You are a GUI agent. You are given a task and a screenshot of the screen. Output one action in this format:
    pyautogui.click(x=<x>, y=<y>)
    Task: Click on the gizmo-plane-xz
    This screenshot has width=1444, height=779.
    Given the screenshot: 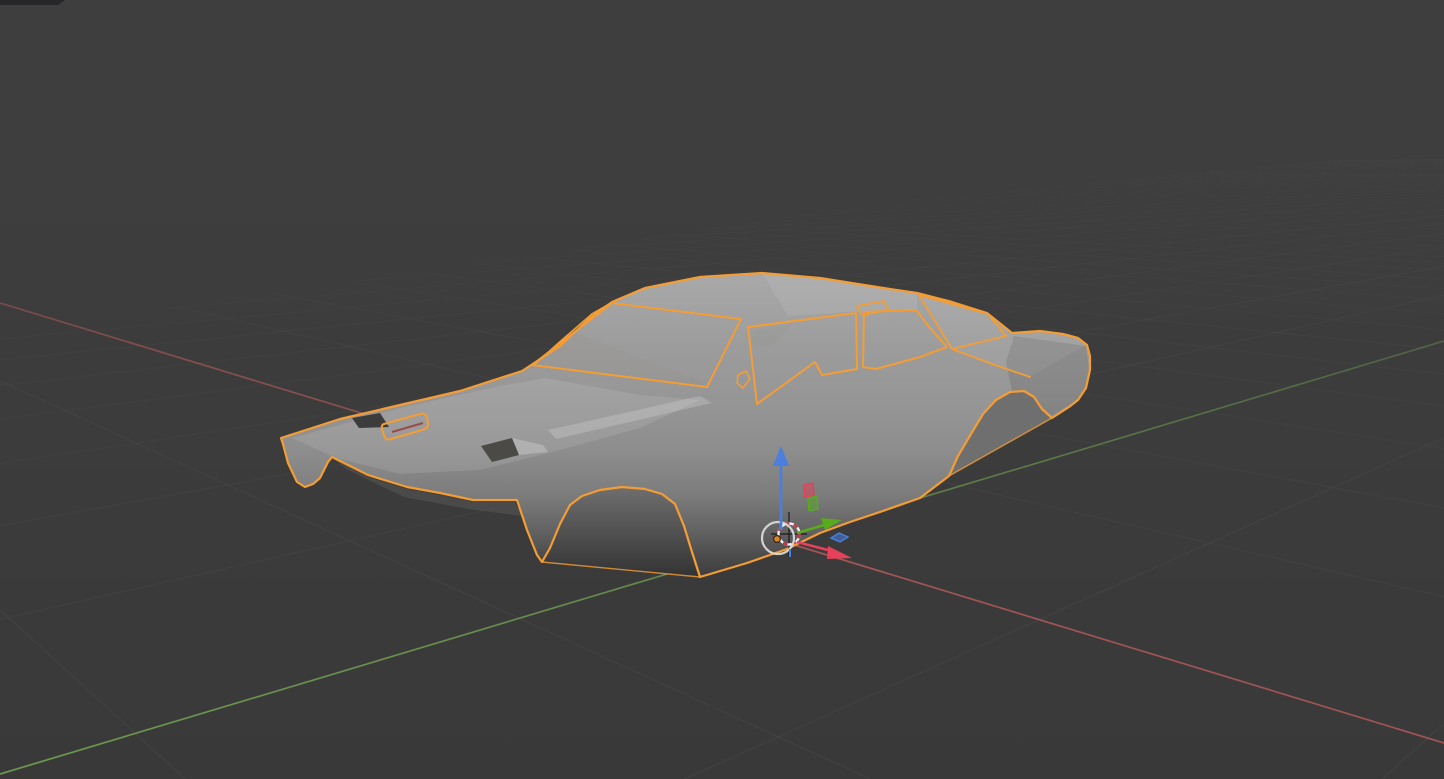 What is the action you would take?
    pyautogui.click(x=809, y=490)
    